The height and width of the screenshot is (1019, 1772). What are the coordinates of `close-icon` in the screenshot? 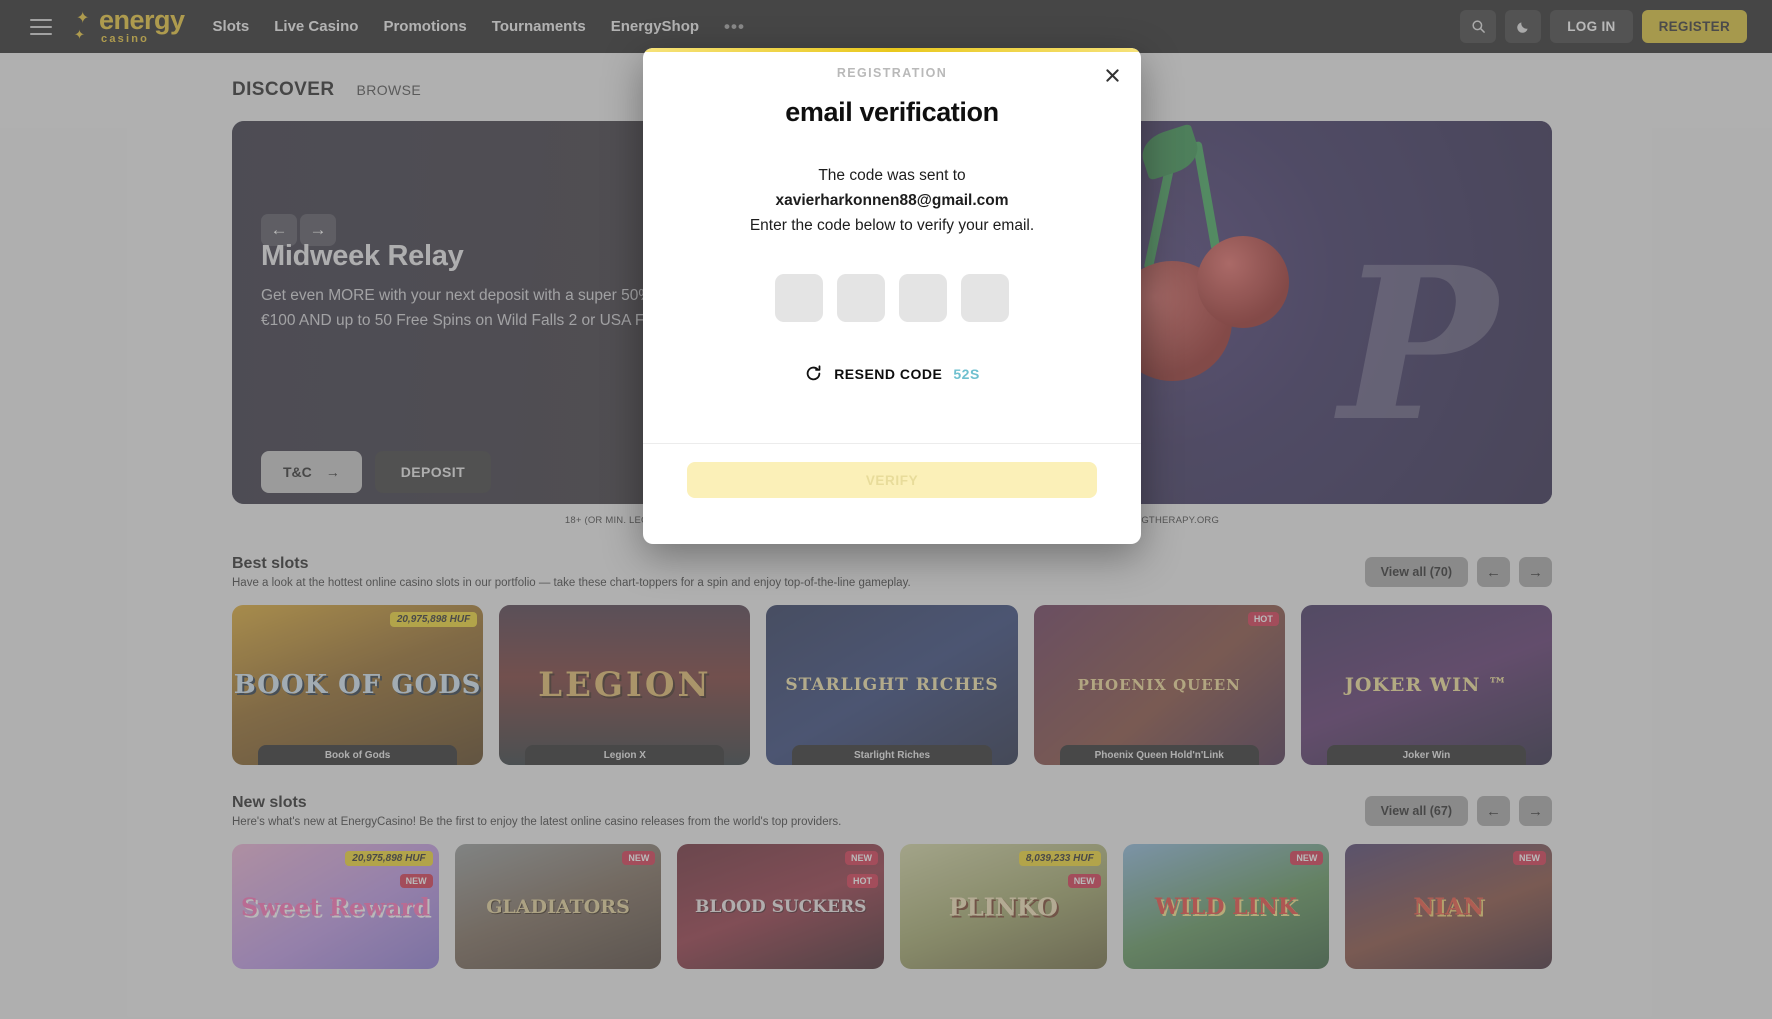 It's located at (1112, 75).